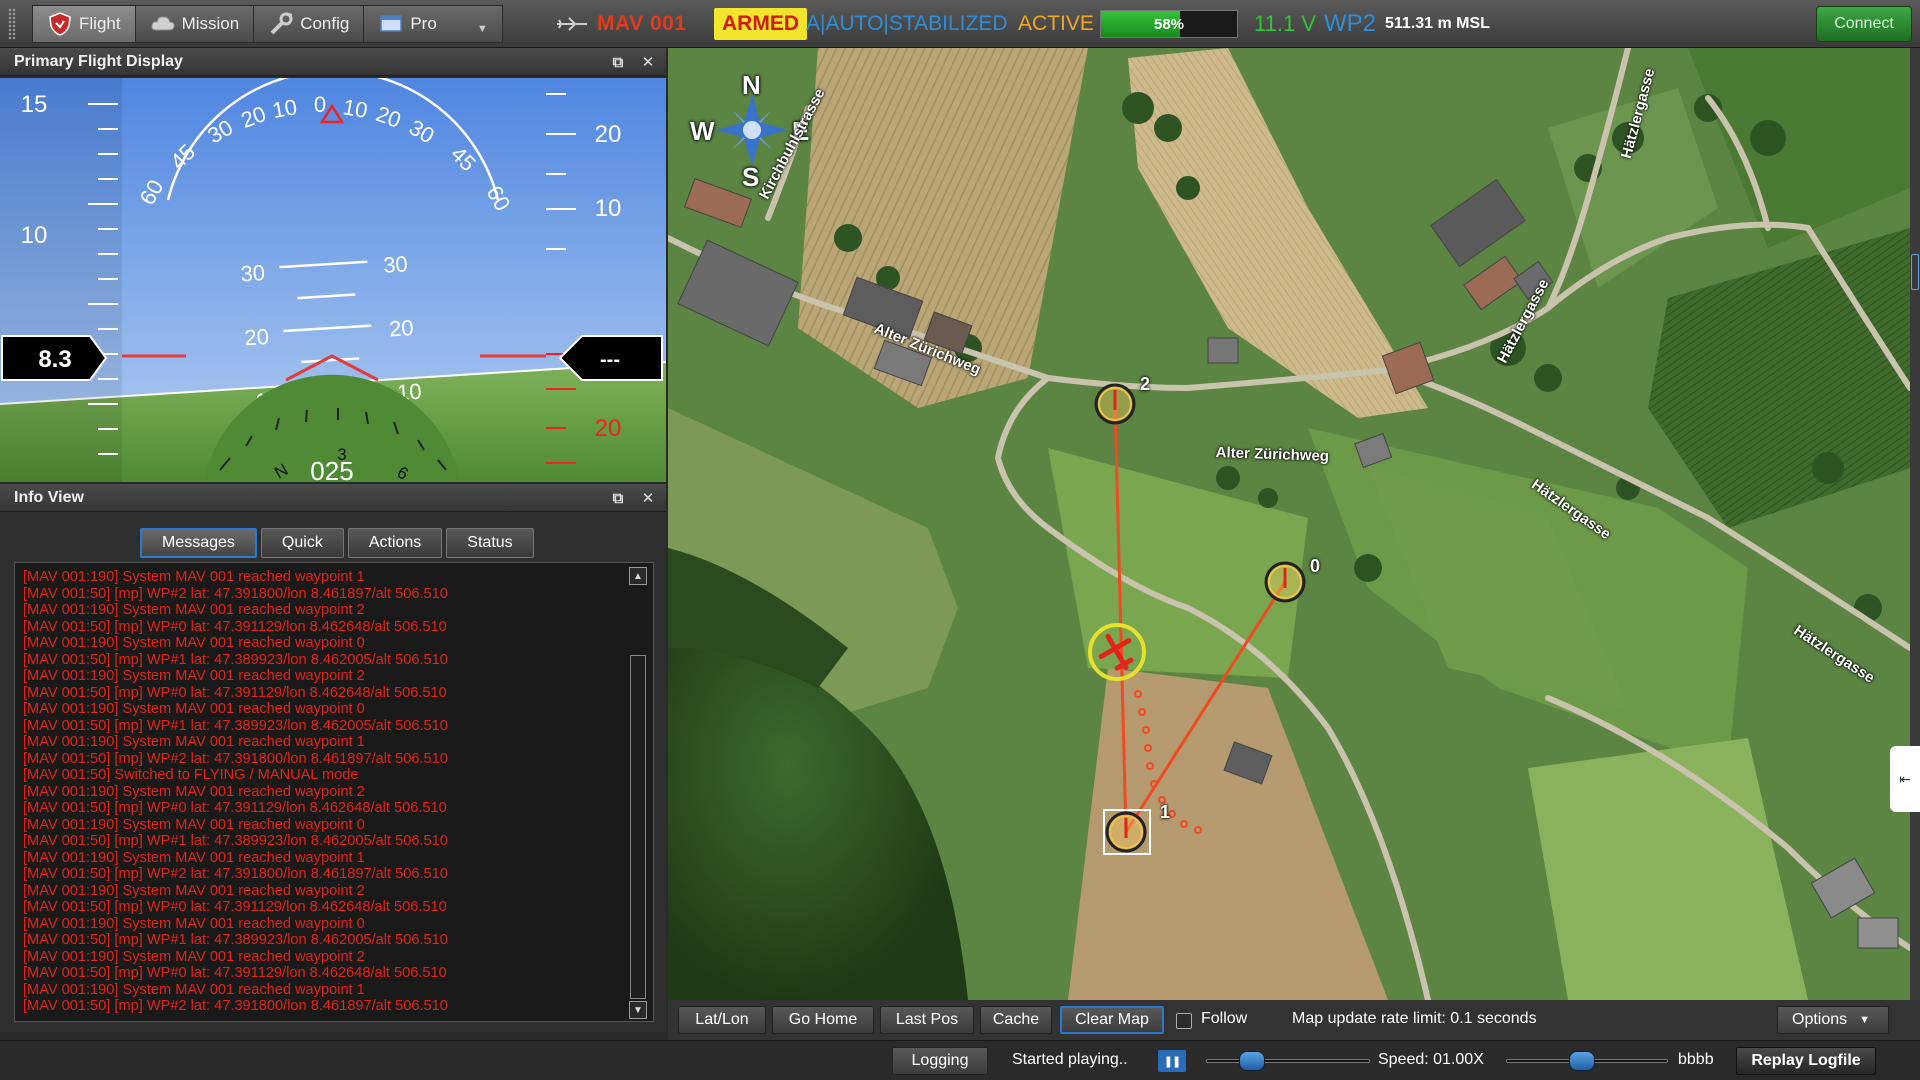 This screenshot has height=1080, width=1920. I want to click on map-update-rate-label: Map update rate limit: 0.1 seconds, so click(1414, 1018).